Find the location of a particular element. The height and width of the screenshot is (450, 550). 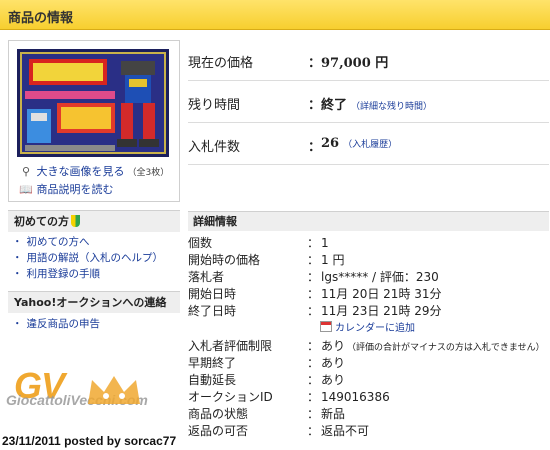

detail-value: 1 is located at coordinates (325, 243).